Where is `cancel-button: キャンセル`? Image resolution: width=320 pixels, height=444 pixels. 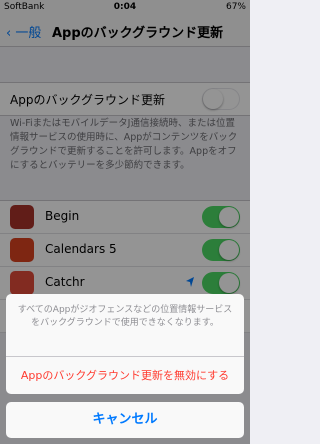 cancel-button: キャンセル is located at coordinates (125, 420).